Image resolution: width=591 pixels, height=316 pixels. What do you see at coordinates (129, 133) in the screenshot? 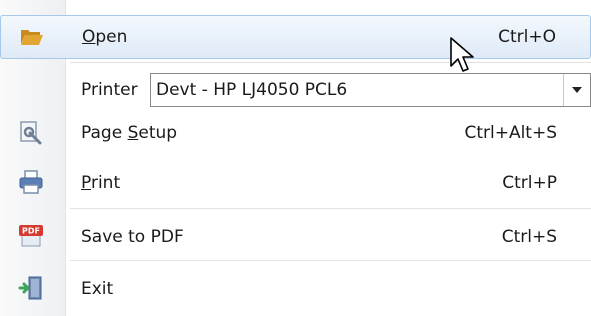
I see `menu-item-label: Page Setup` at bounding box center [129, 133].